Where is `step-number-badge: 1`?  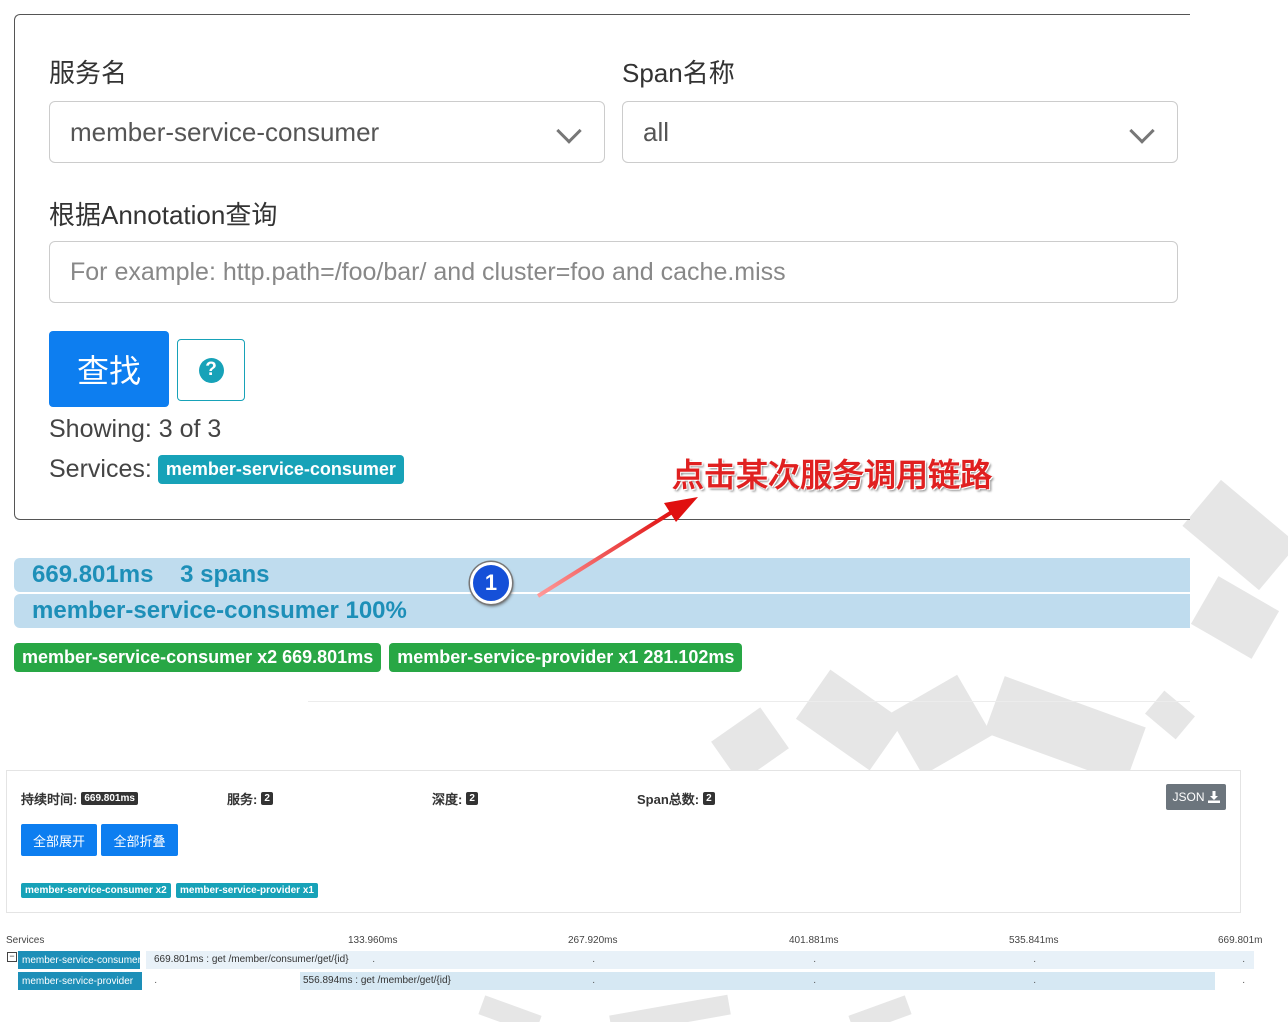 step-number-badge: 1 is located at coordinates (491, 583).